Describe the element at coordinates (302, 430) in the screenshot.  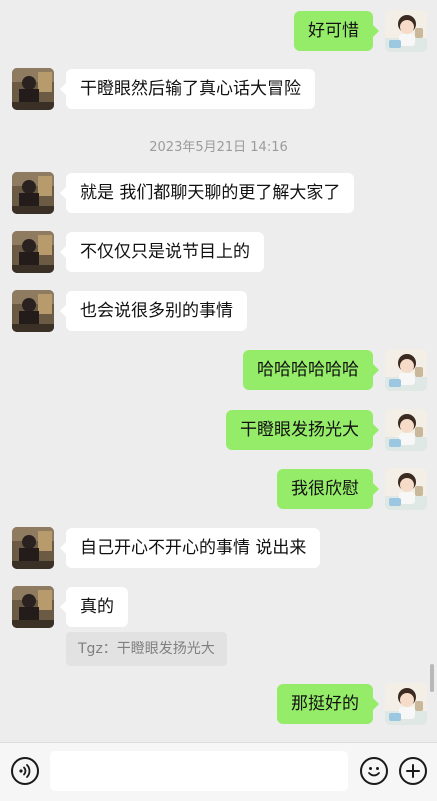
I see `message-bubble-sent: 干瞪眼发扬光大` at that location.